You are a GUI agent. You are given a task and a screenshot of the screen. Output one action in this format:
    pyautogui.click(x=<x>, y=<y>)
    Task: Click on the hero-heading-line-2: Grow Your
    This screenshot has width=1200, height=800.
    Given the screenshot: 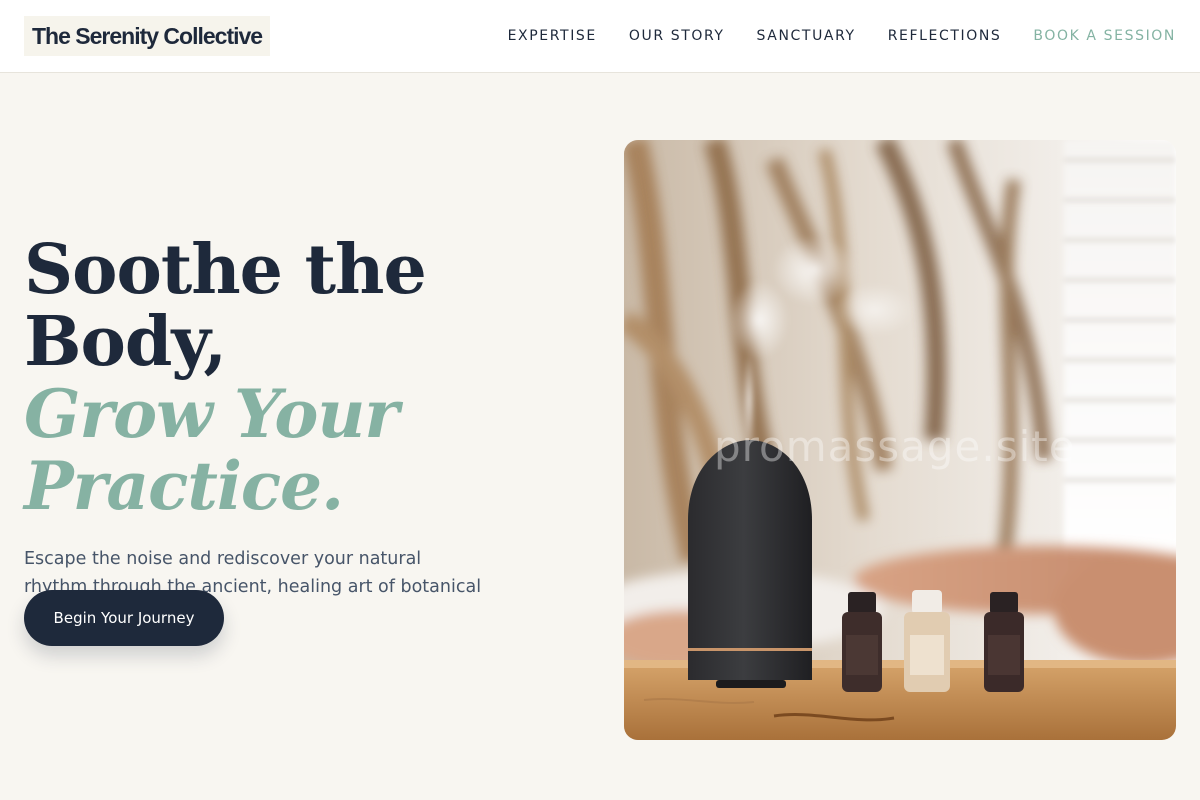 What is the action you would take?
    pyautogui.click(x=211, y=414)
    